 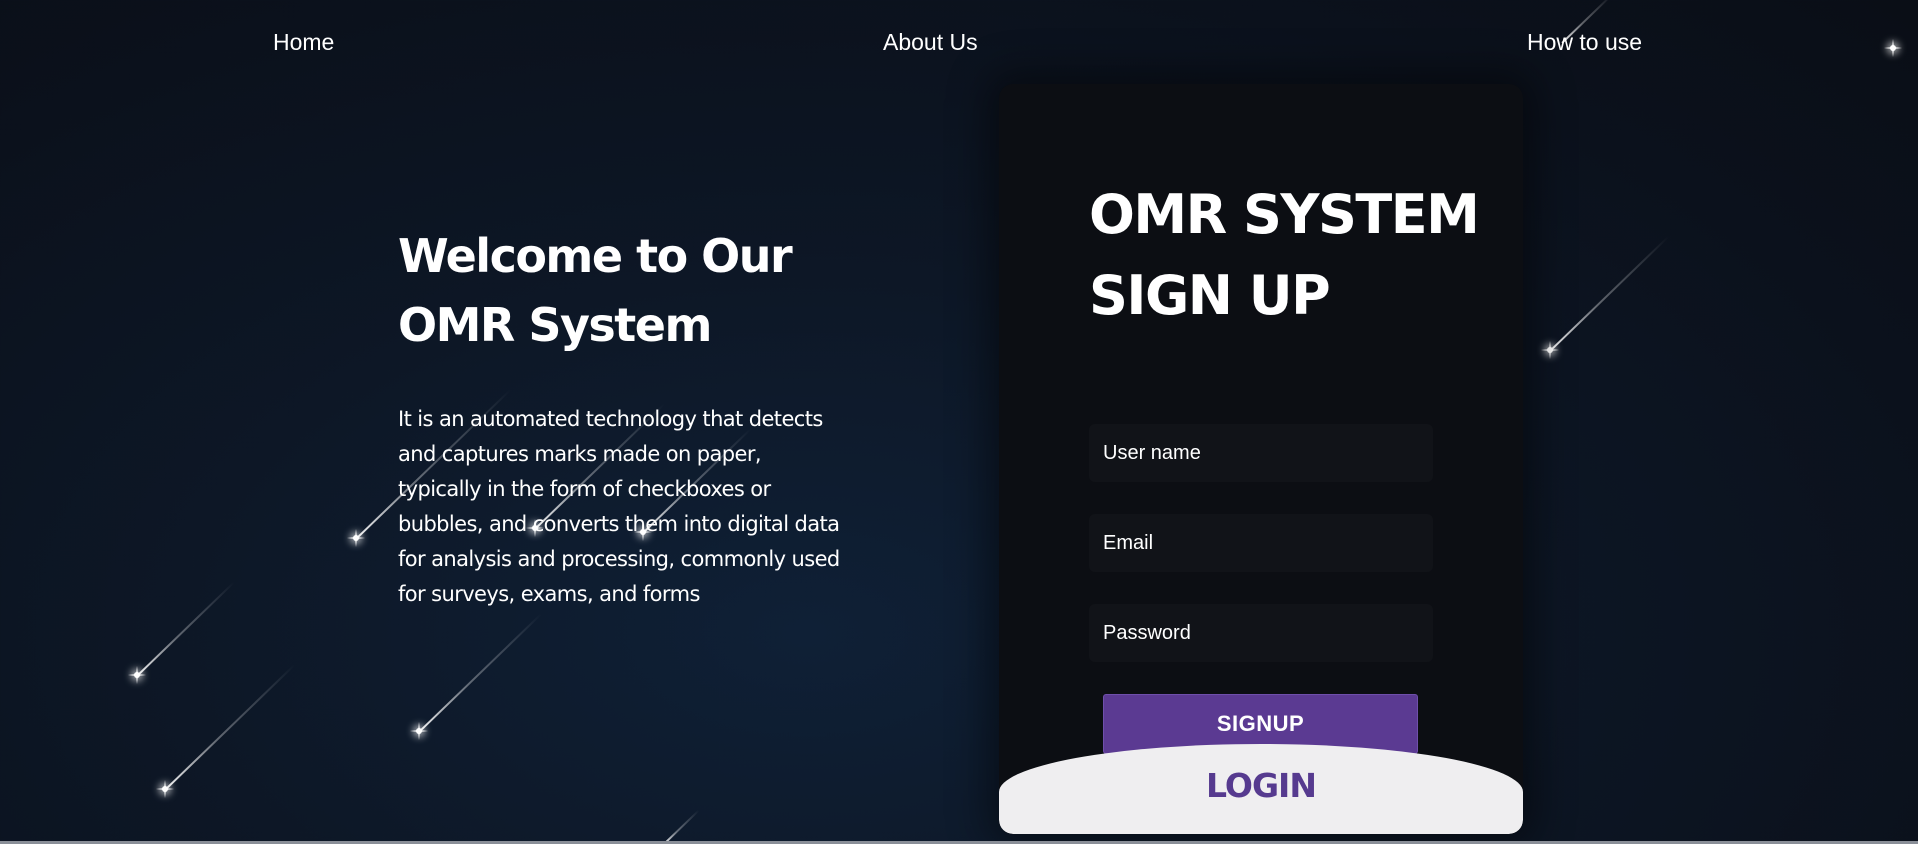 I want to click on login-label: LOGIN, so click(x=1261, y=785).